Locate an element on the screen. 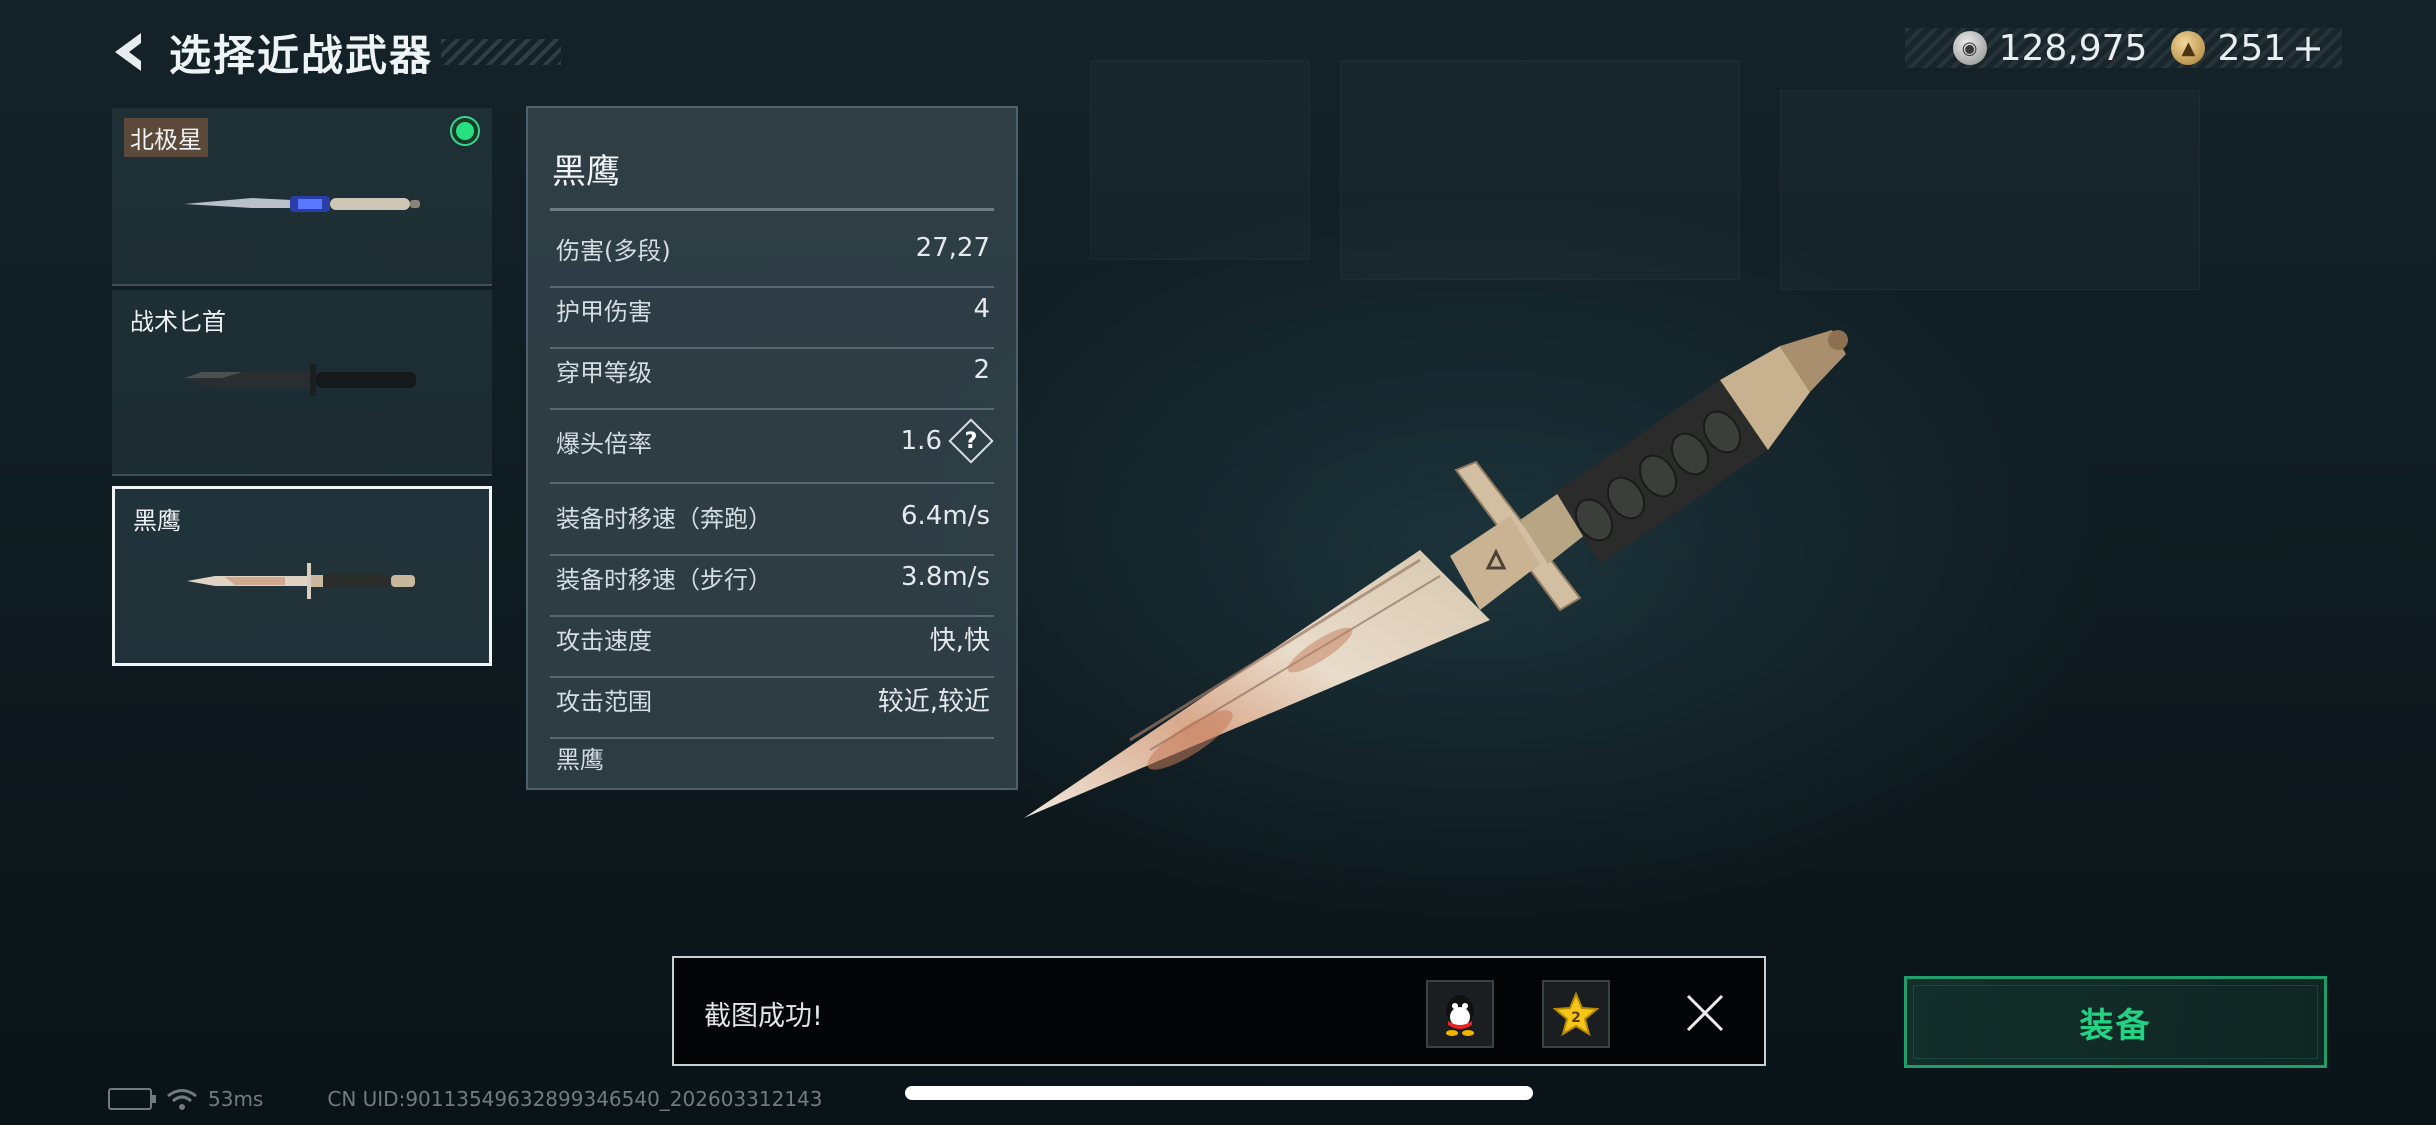 The width and height of the screenshot is (2436, 1125). help-icon: ? is located at coordinates (971, 441).